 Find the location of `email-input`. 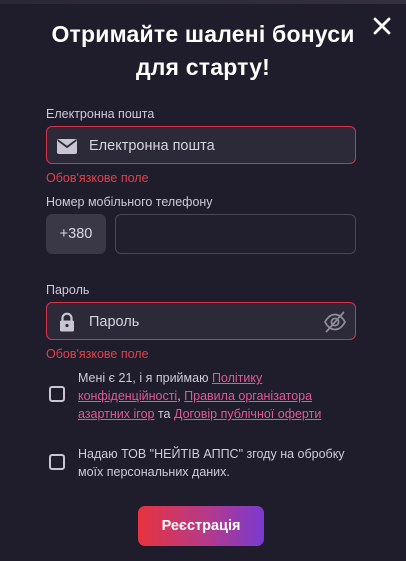

email-input is located at coordinates (199, 146).